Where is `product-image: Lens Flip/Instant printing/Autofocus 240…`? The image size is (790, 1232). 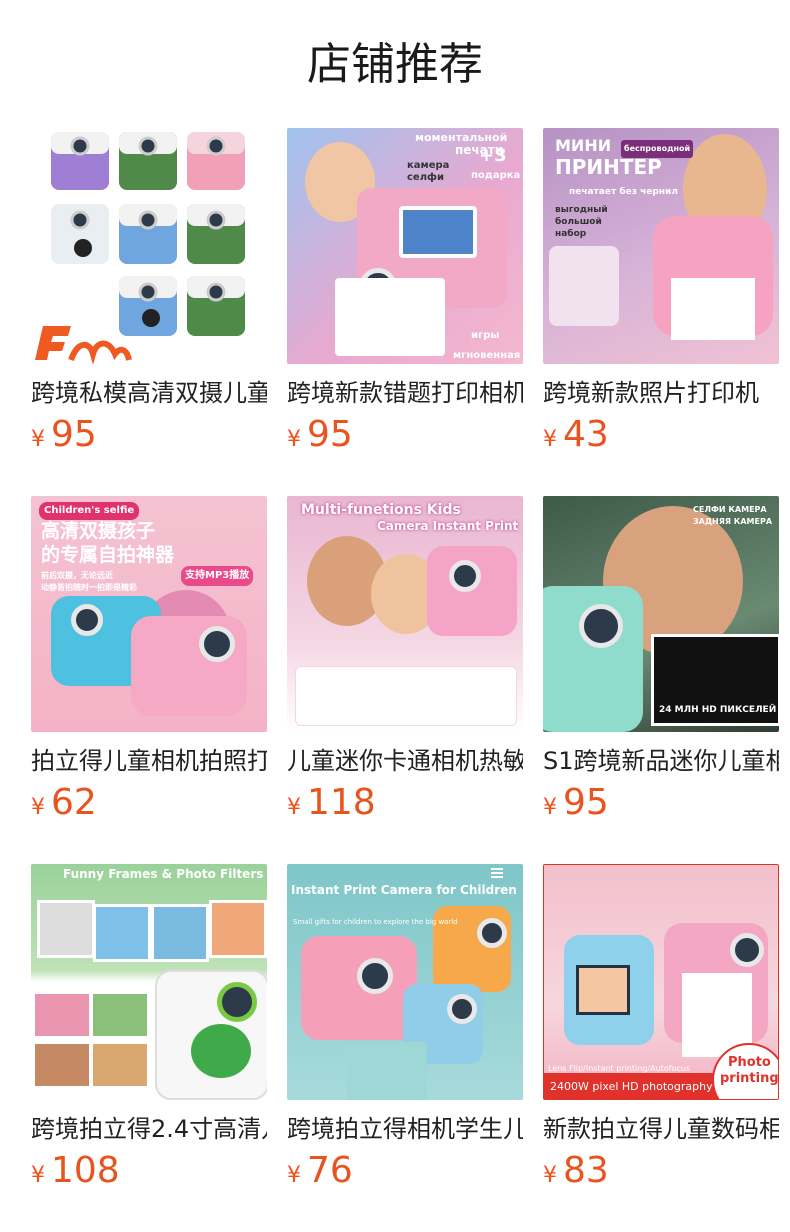 product-image: Lens Flip/Instant printing/Autofocus 240… is located at coordinates (661, 982).